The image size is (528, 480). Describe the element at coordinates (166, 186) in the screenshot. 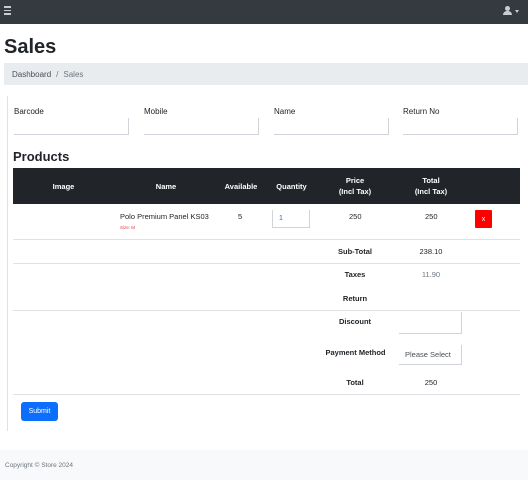

I see `column-name: Name` at that location.